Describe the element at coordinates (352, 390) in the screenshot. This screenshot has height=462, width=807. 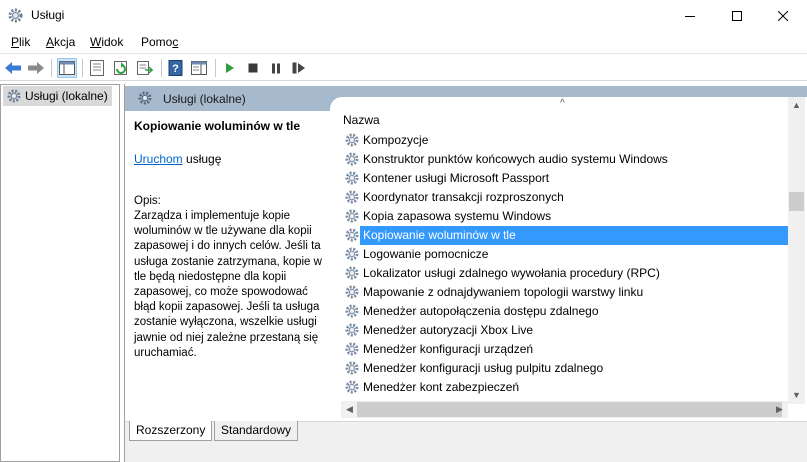
I see `service-gear-icon` at that location.